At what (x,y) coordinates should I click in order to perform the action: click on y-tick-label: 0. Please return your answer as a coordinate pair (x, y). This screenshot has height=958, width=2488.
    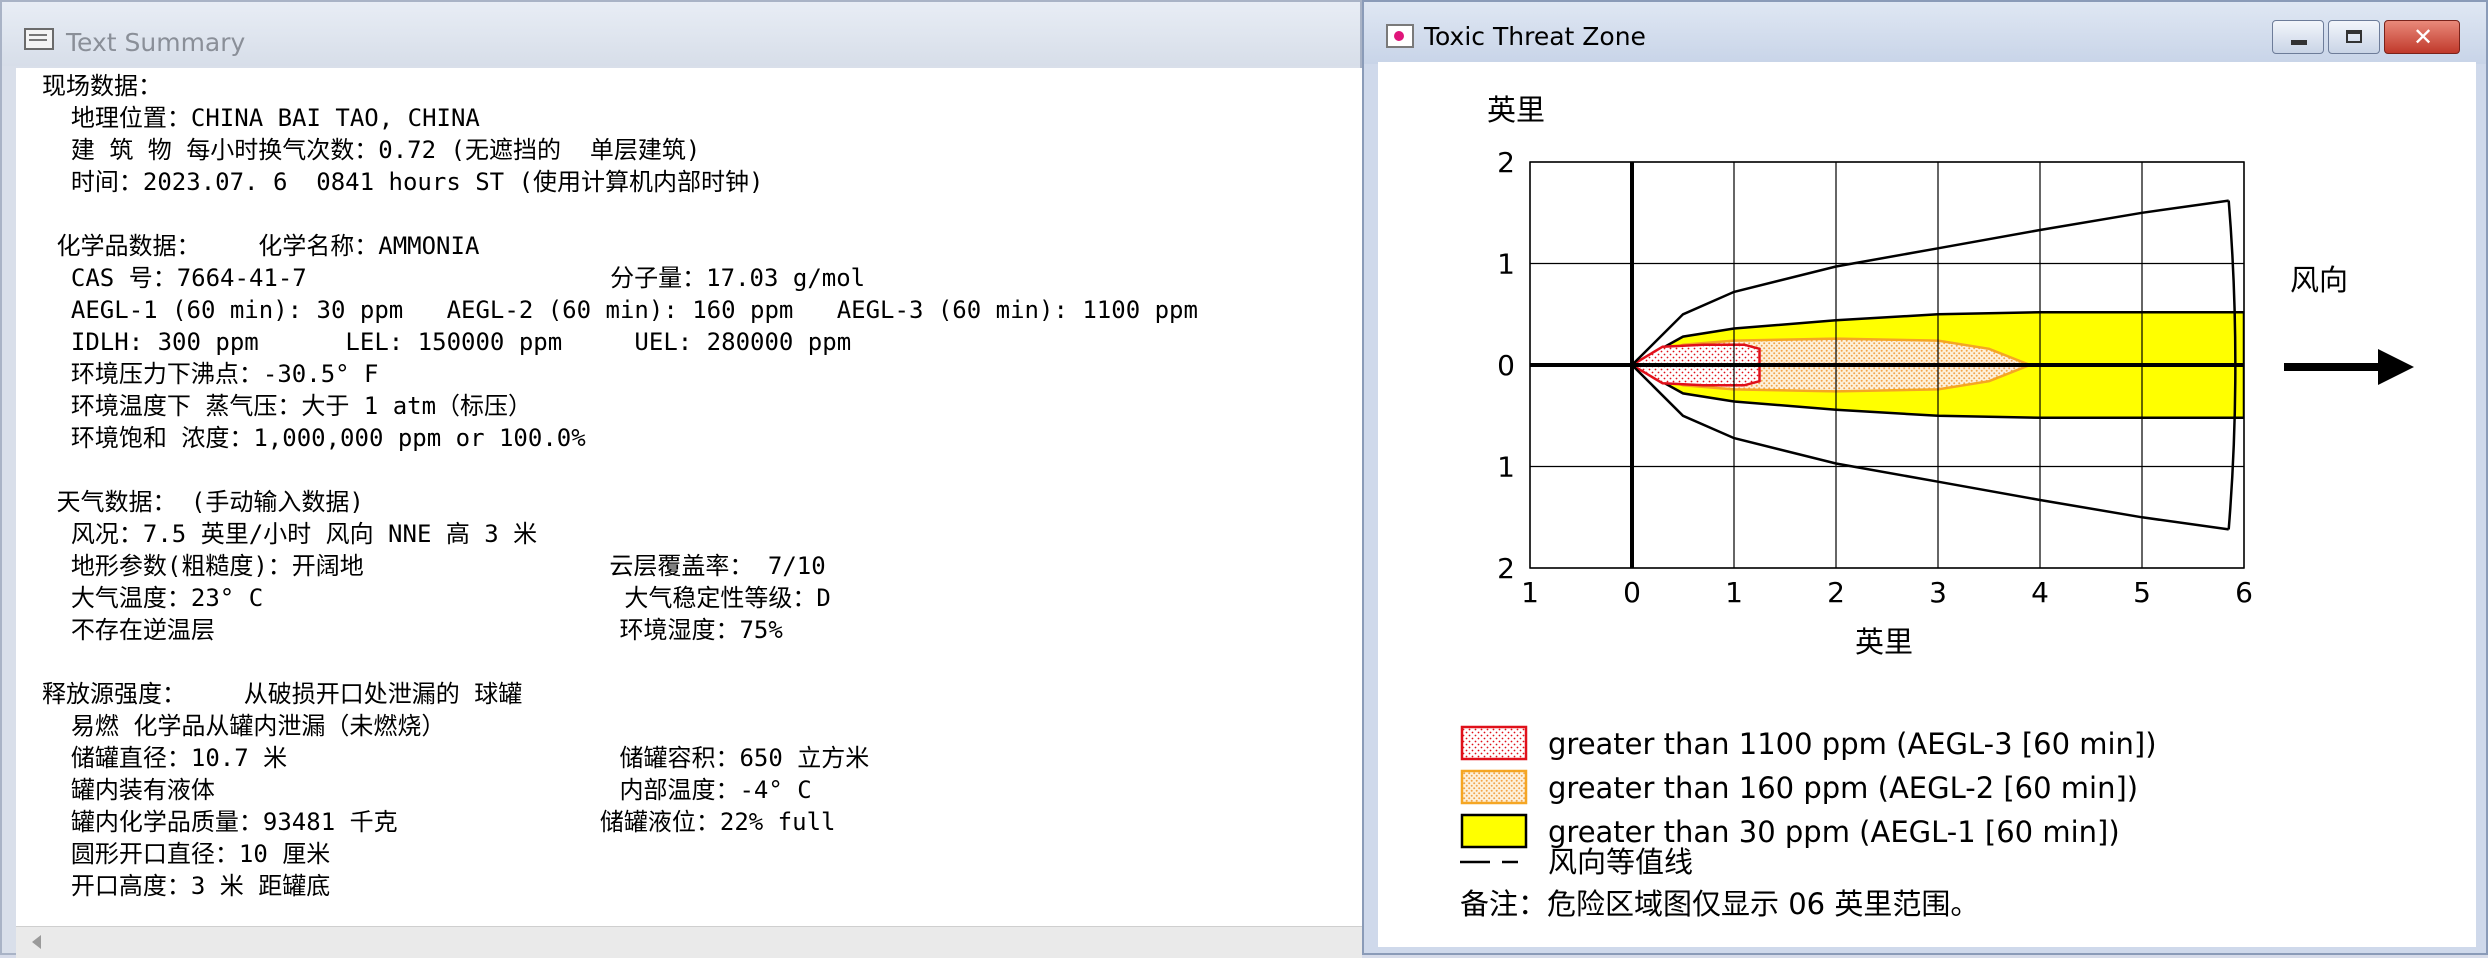
    Looking at the image, I should click on (1506, 365).